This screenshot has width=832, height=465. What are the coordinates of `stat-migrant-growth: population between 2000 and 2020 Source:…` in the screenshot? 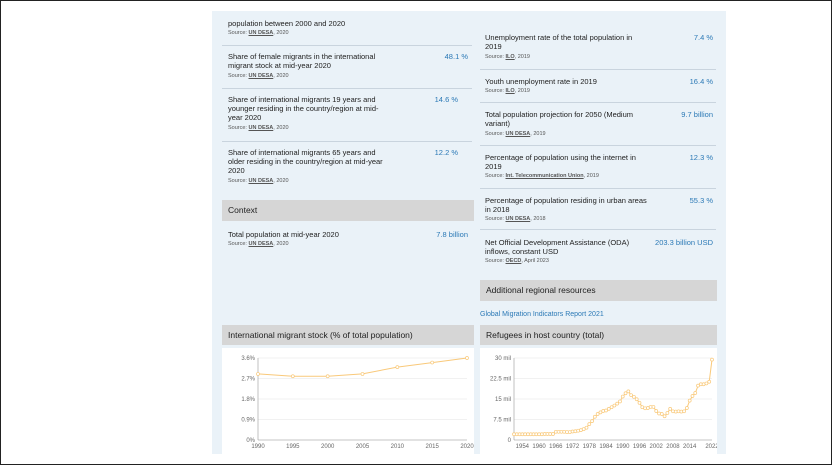 It's located at (348, 30).